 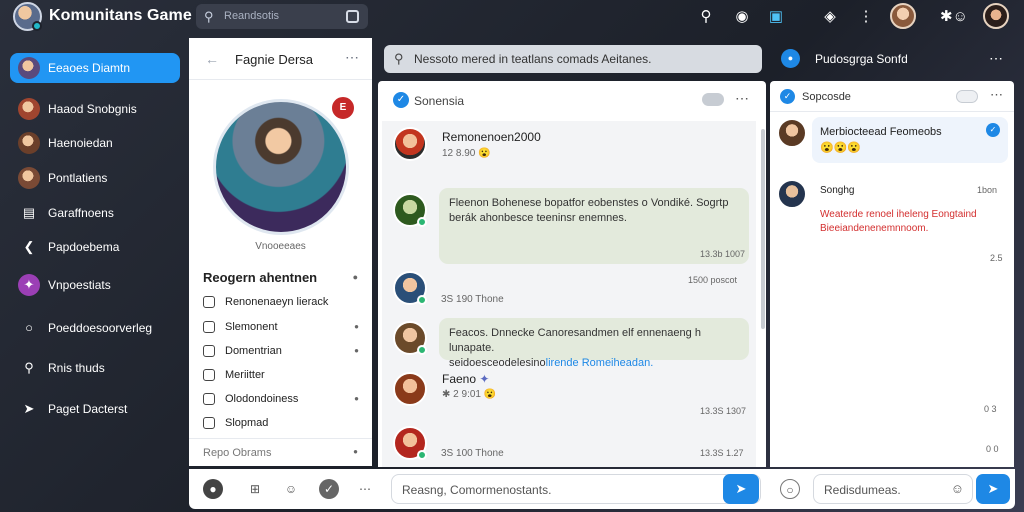 I want to click on count-label: 0 0, so click(x=992, y=449).